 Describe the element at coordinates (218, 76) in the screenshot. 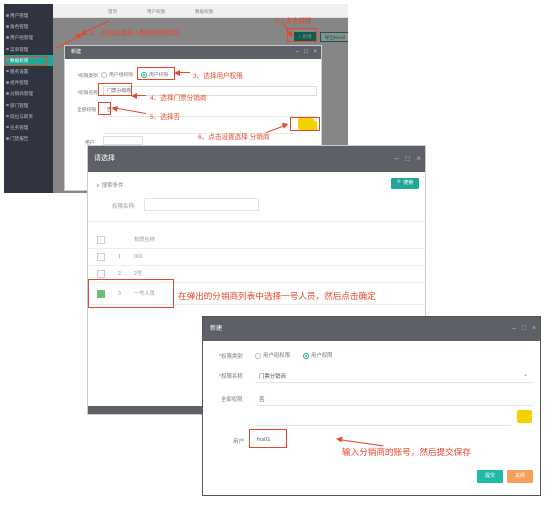

I see `callout-3: 3、选择用户权限` at that location.